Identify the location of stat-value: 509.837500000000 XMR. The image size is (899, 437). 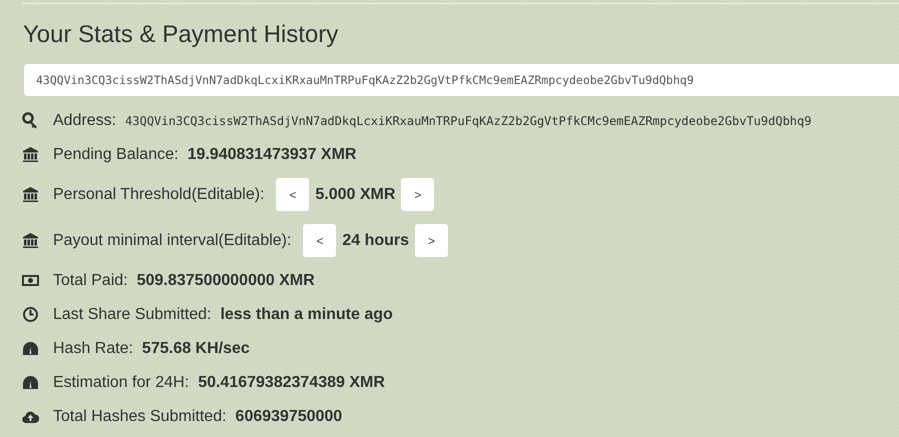
(225, 280).